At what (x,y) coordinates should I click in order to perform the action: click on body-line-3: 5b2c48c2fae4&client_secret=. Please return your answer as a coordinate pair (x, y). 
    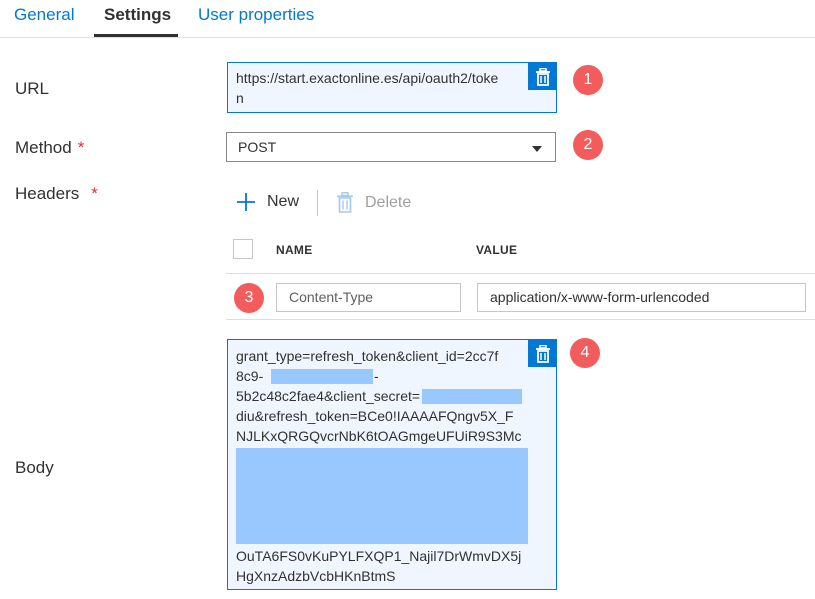
    Looking at the image, I should click on (328, 396).